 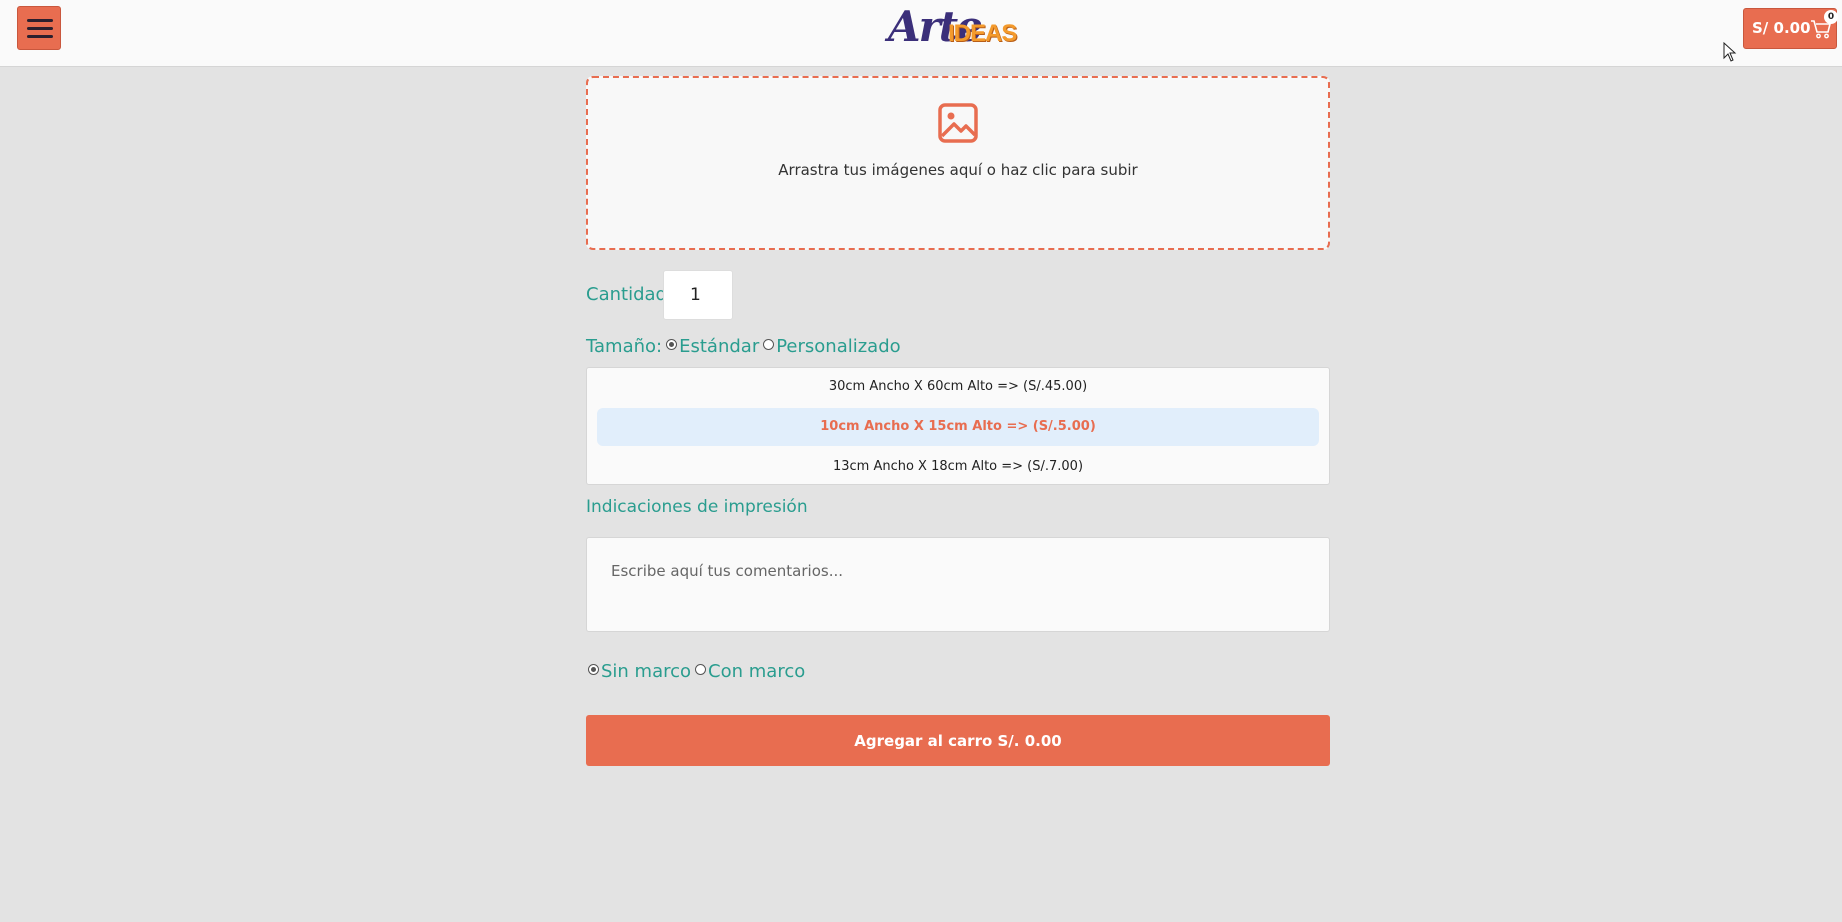 I want to click on quantity-label: Cantidad, so click(x=626, y=294).